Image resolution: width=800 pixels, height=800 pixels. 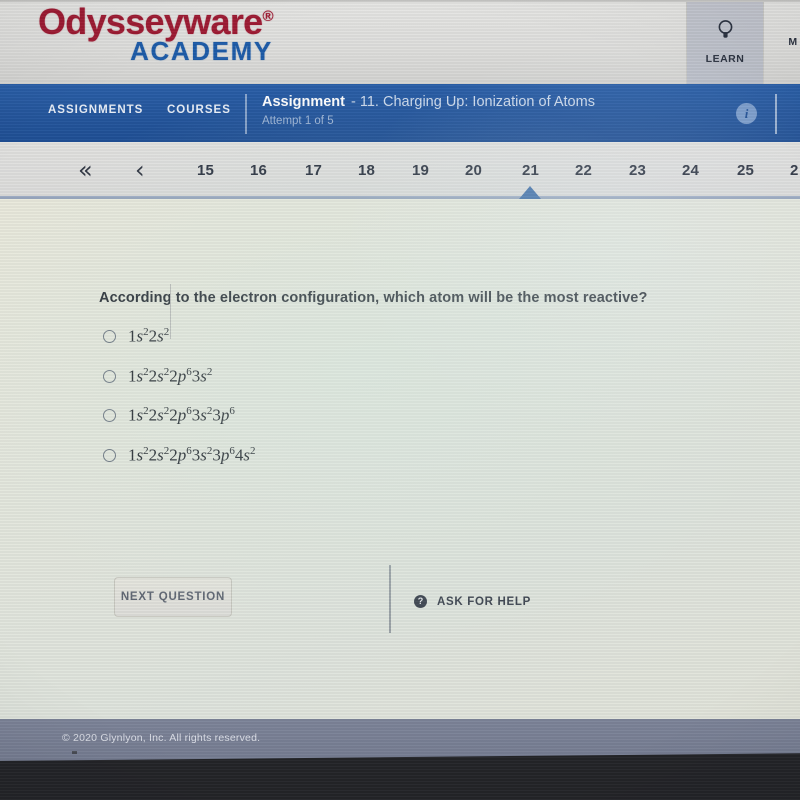 What do you see at coordinates (420, 170) in the screenshot?
I see `pager-page-19: 19` at bounding box center [420, 170].